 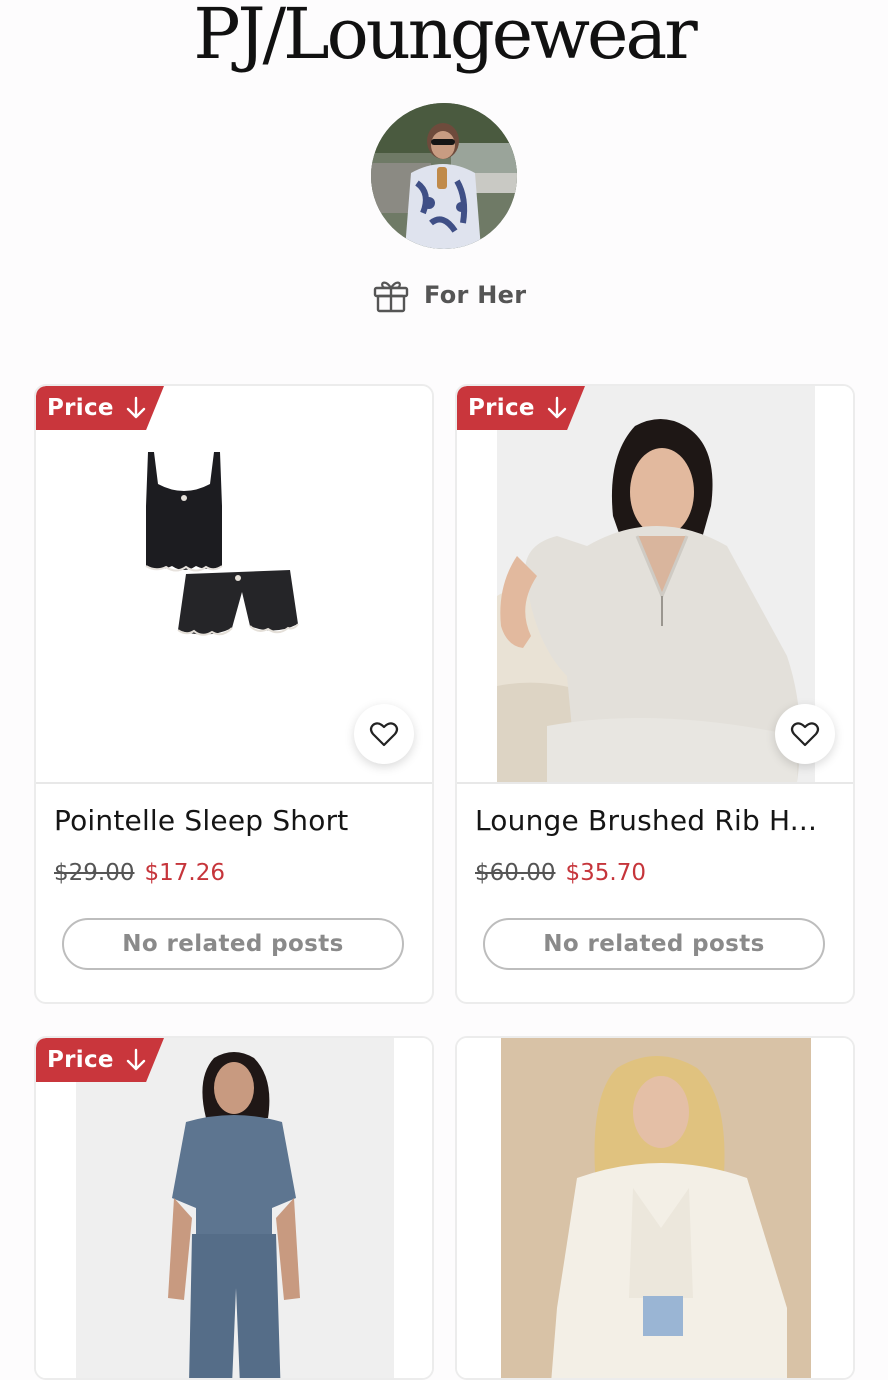 I want to click on page-title: PJ/Loungewear, so click(x=445, y=37).